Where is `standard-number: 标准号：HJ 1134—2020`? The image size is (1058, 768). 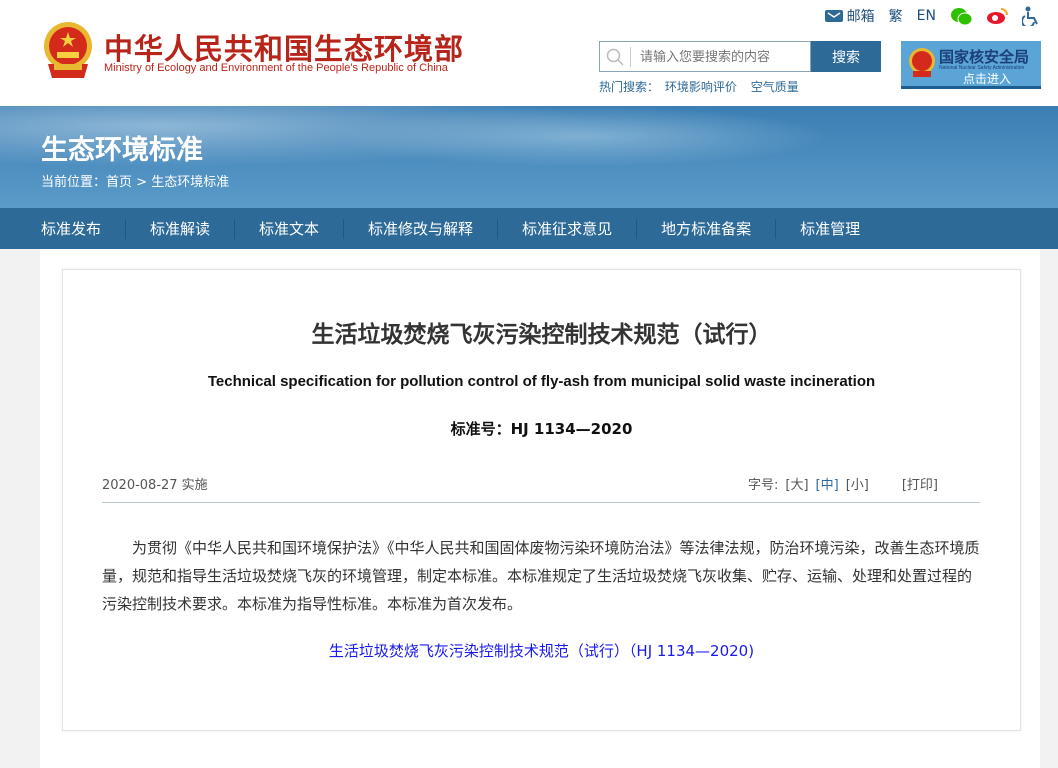
standard-number: 标准号：HJ 1134—2020 is located at coordinates (541, 429).